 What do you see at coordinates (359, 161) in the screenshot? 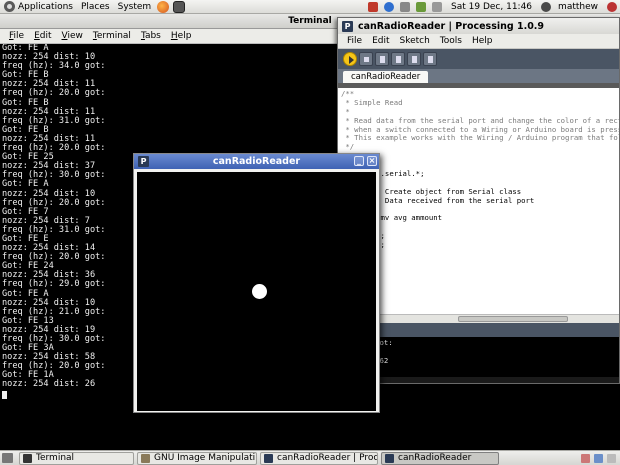
I see `minimize-icon: _` at bounding box center [359, 161].